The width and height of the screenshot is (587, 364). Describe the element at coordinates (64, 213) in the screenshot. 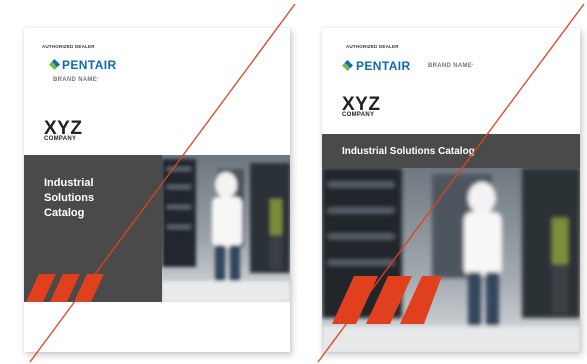

I see `catalog-title-line-3: Catalog` at that location.